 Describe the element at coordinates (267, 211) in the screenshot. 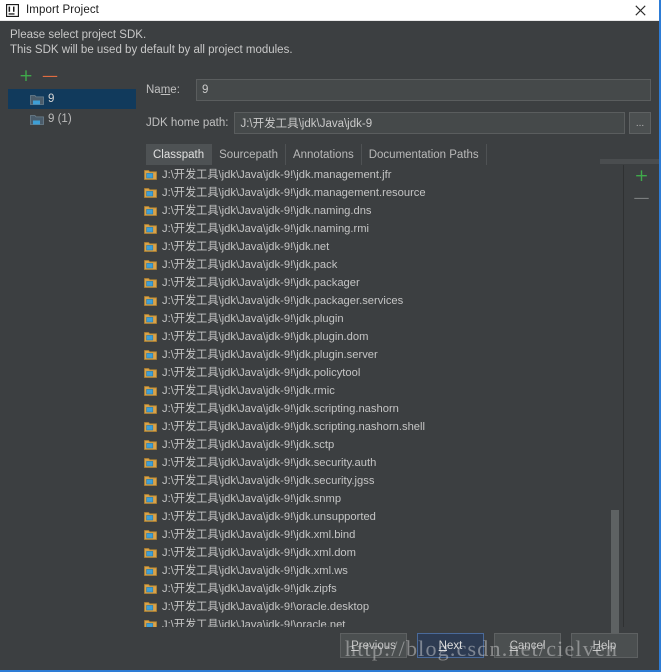

I see `classpath-entry-label: J:\开发工具\jdk\Java\jdk-9!\jdk.naming.dns` at that location.